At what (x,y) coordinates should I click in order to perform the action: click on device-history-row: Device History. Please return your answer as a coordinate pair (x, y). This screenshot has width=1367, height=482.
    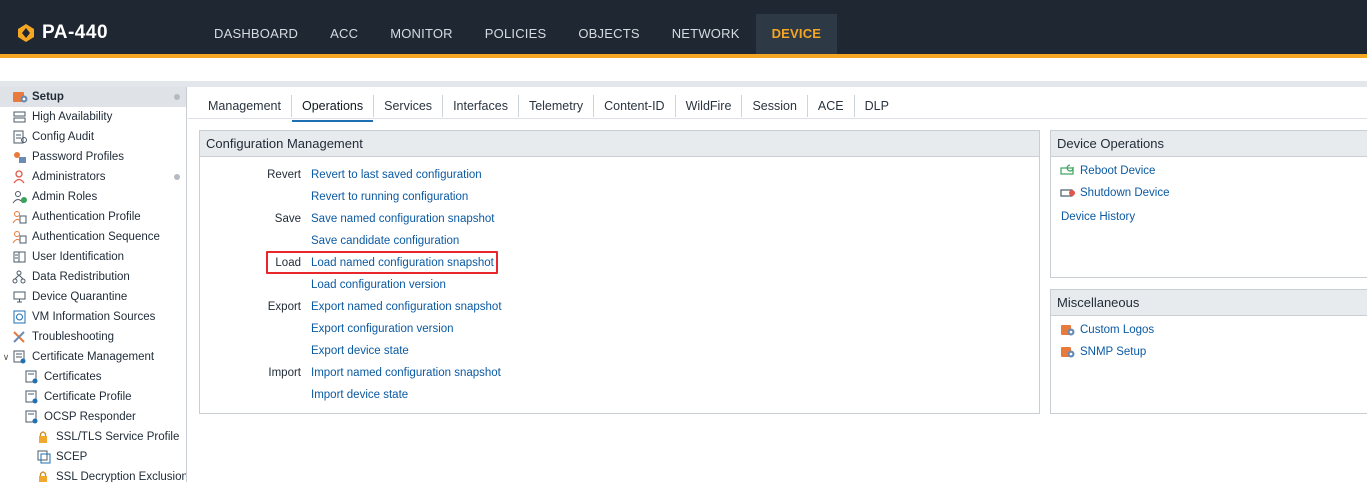
    Looking at the image, I should click on (1098, 217).